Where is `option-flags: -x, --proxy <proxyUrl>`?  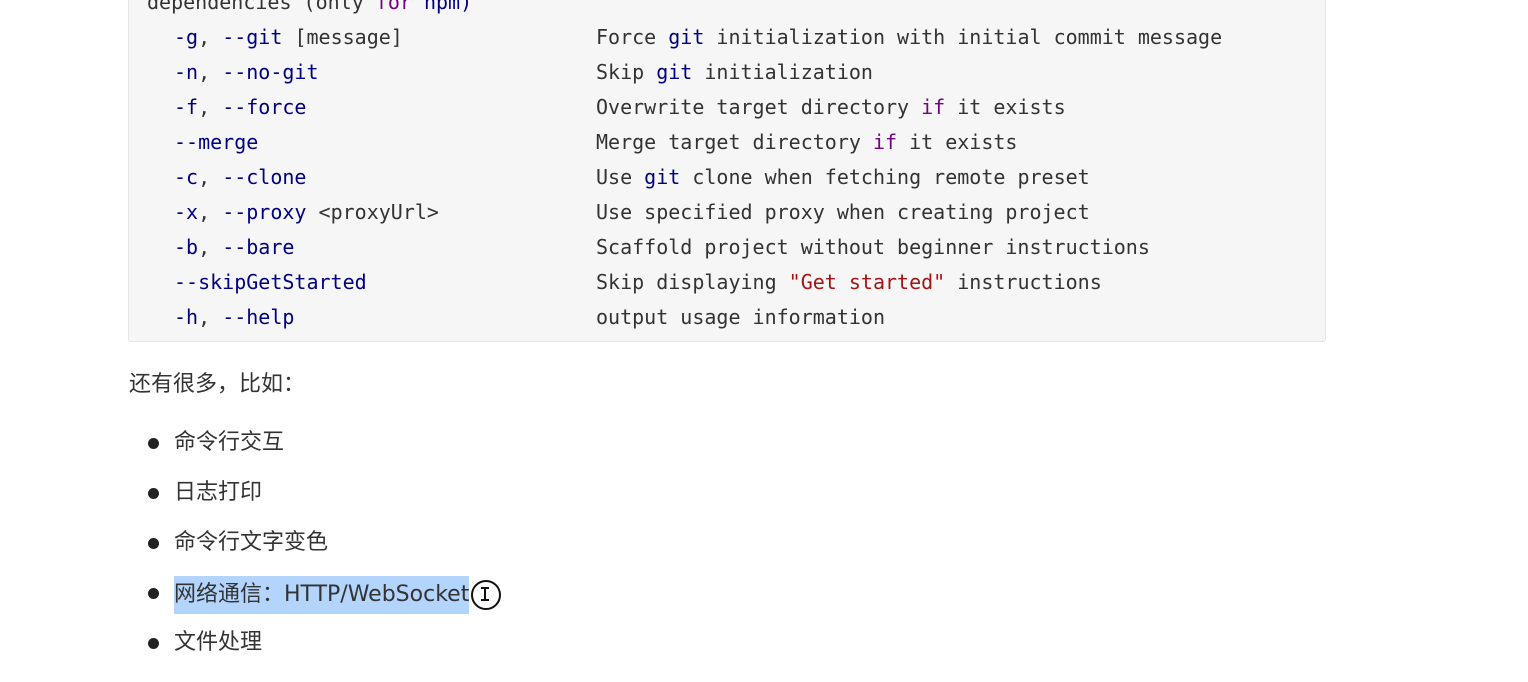
option-flags: -x, --proxy <proxyUrl> is located at coordinates (306, 212).